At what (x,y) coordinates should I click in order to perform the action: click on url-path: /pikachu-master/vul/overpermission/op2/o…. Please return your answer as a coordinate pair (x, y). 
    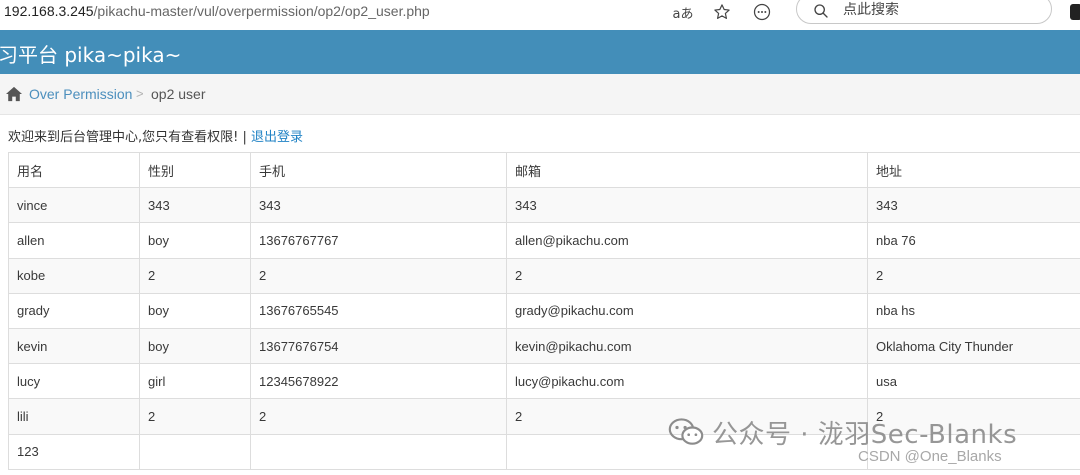
    Looking at the image, I should click on (261, 11).